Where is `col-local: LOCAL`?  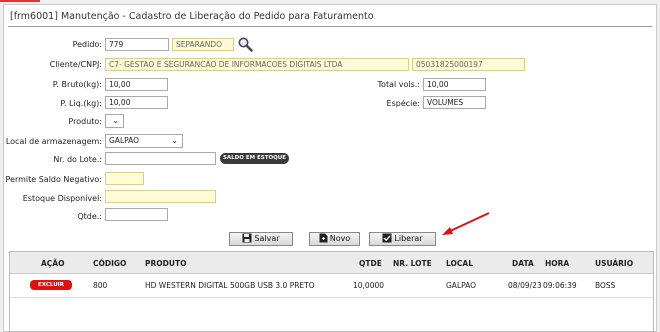
col-local: LOCAL is located at coordinates (459, 263).